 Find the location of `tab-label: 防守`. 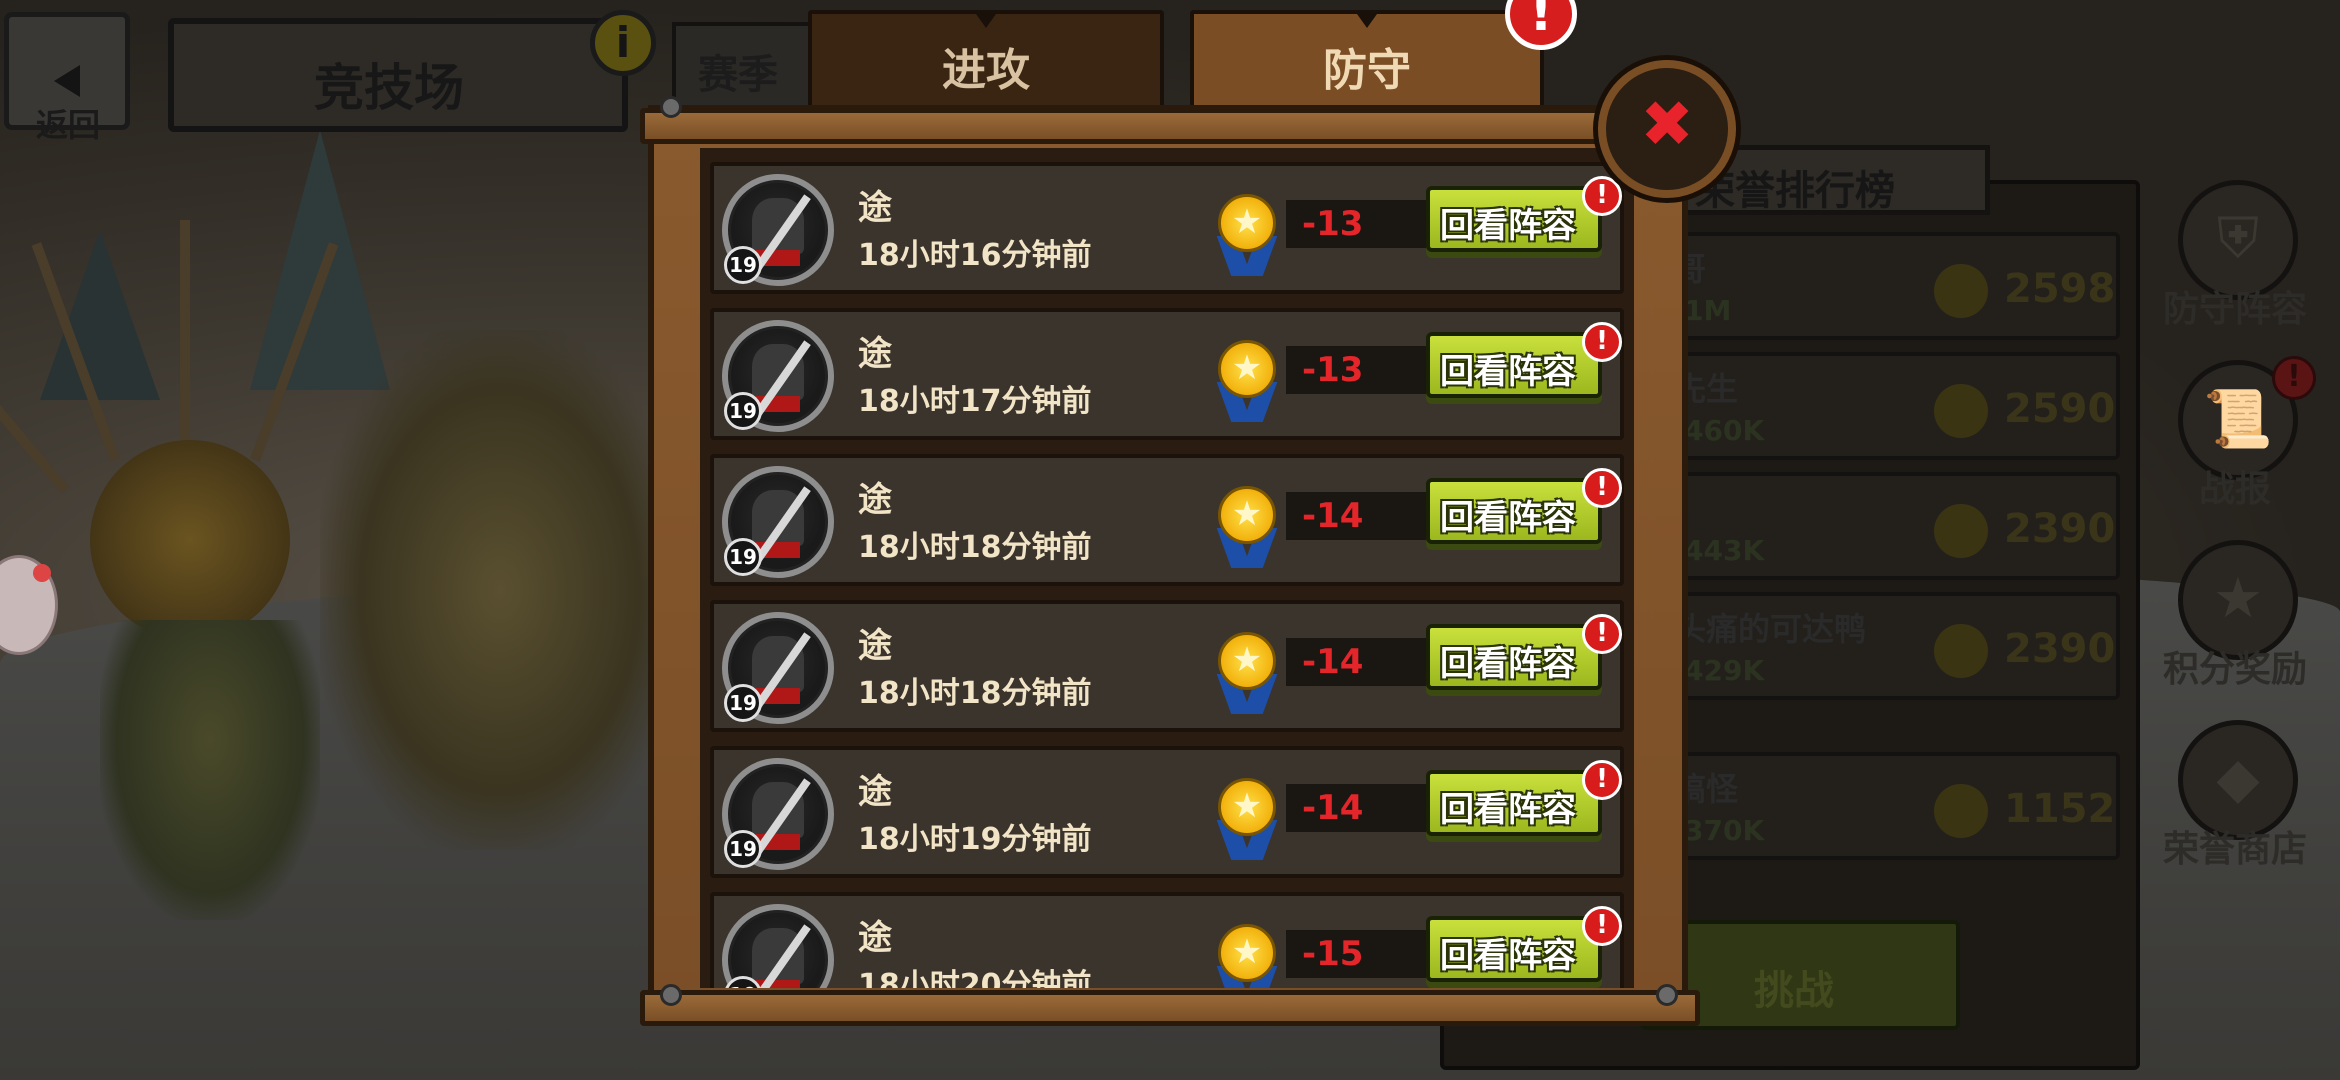

tab-label: 防守 is located at coordinates (1367, 70).